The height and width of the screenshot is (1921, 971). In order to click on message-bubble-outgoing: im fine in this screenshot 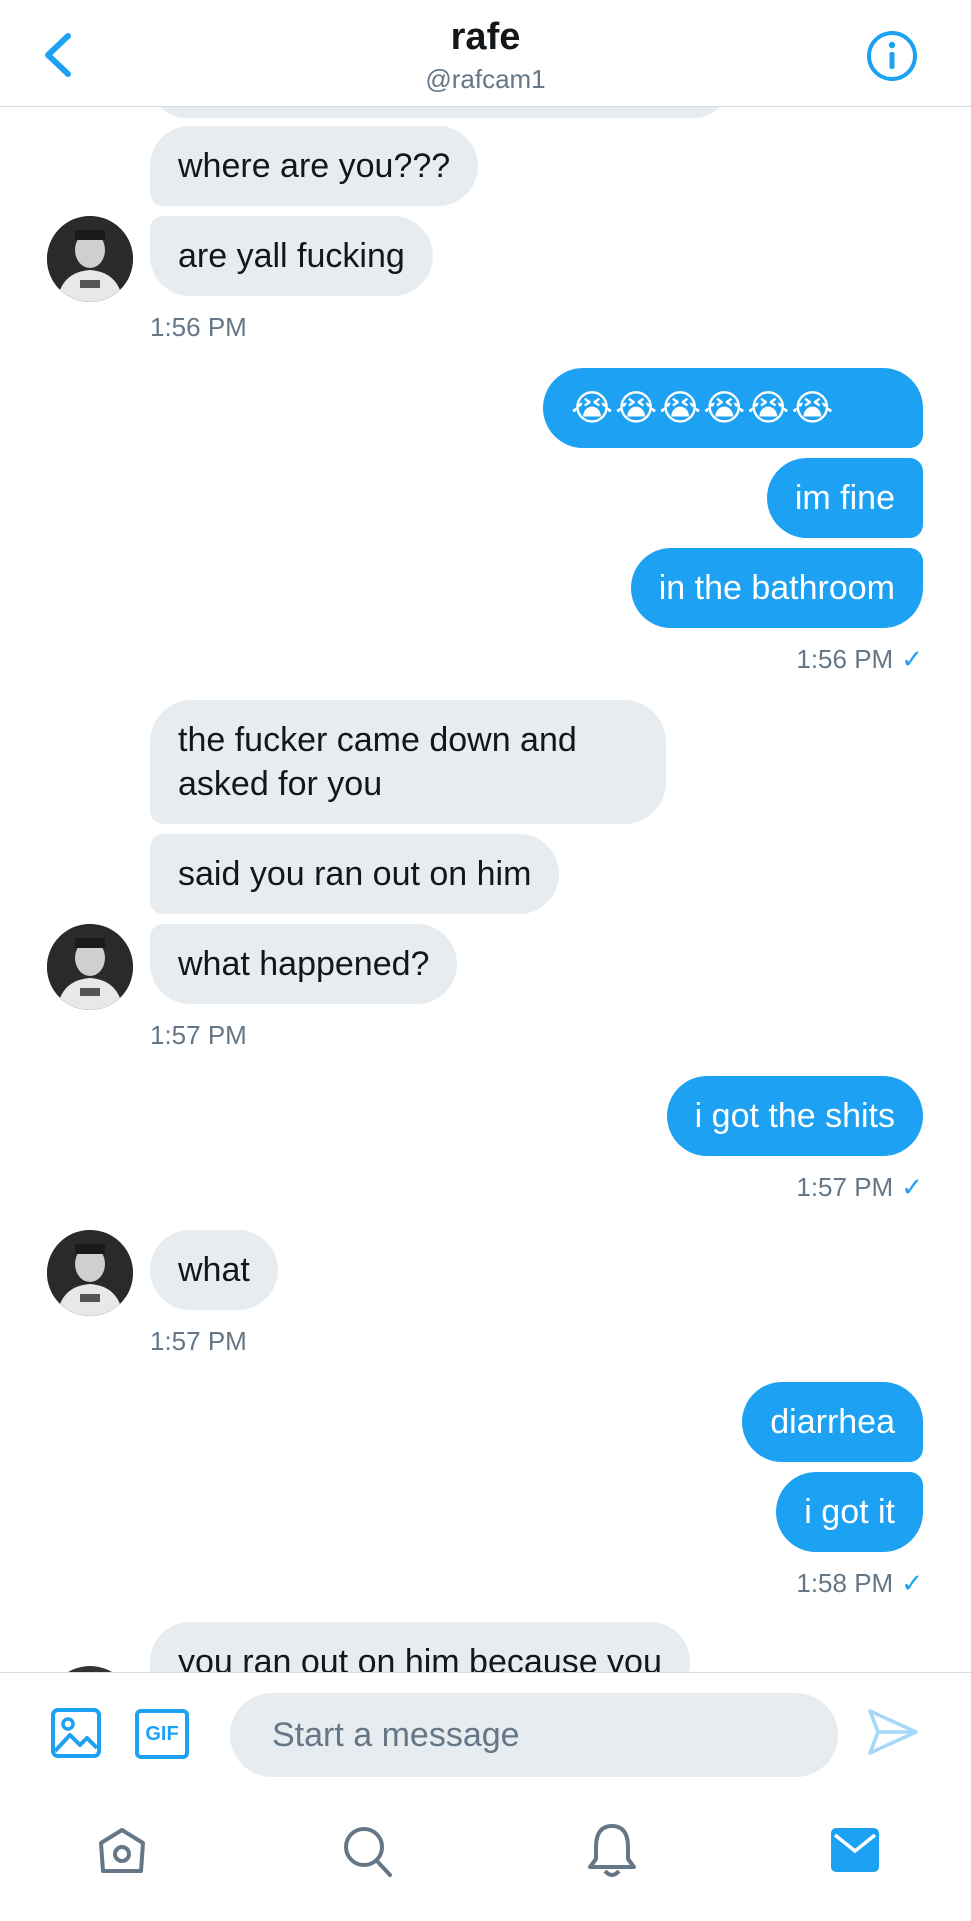, I will do `click(844, 498)`.